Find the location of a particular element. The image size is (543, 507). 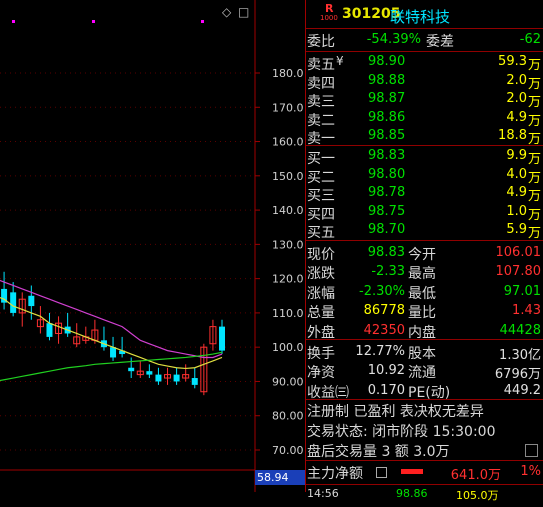

order-volume: 9.9 is located at coordinates (516, 155).